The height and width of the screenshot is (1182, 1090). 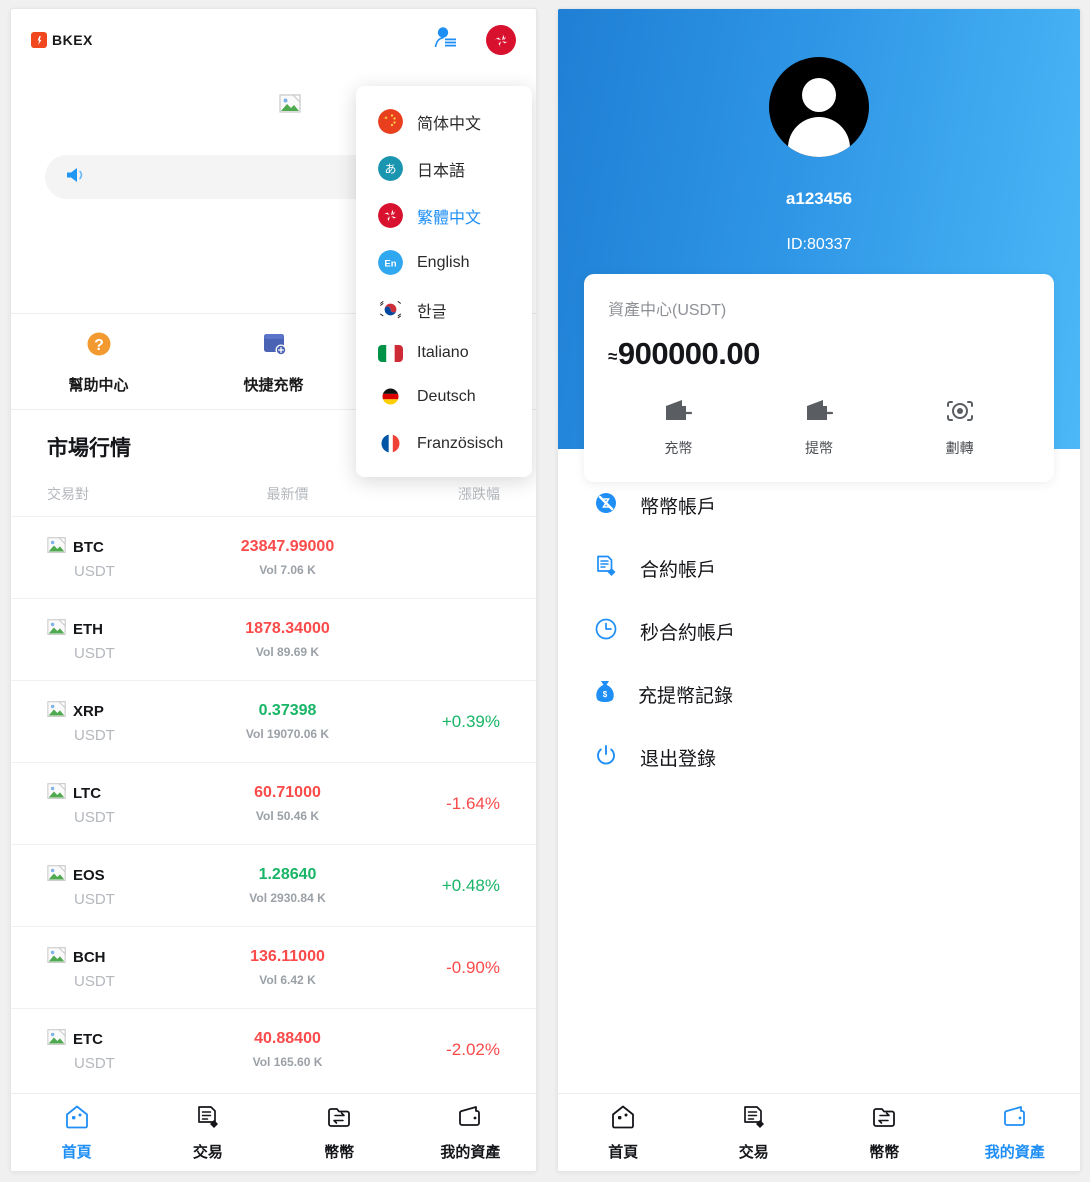 What do you see at coordinates (606, 505) in the screenshot?
I see `coin-account-icon` at bounding box center [606, 505].